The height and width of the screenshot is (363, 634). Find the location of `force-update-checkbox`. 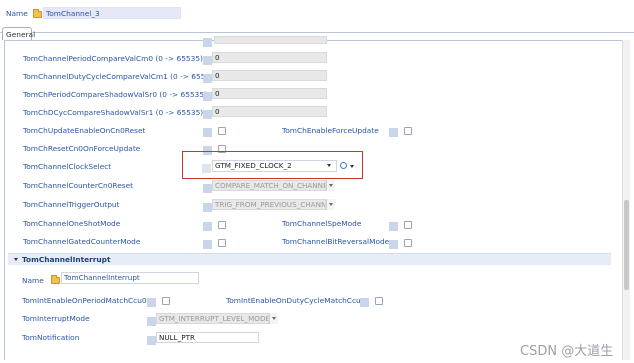

force-update-checkbox is located at coordinates (408, 131).